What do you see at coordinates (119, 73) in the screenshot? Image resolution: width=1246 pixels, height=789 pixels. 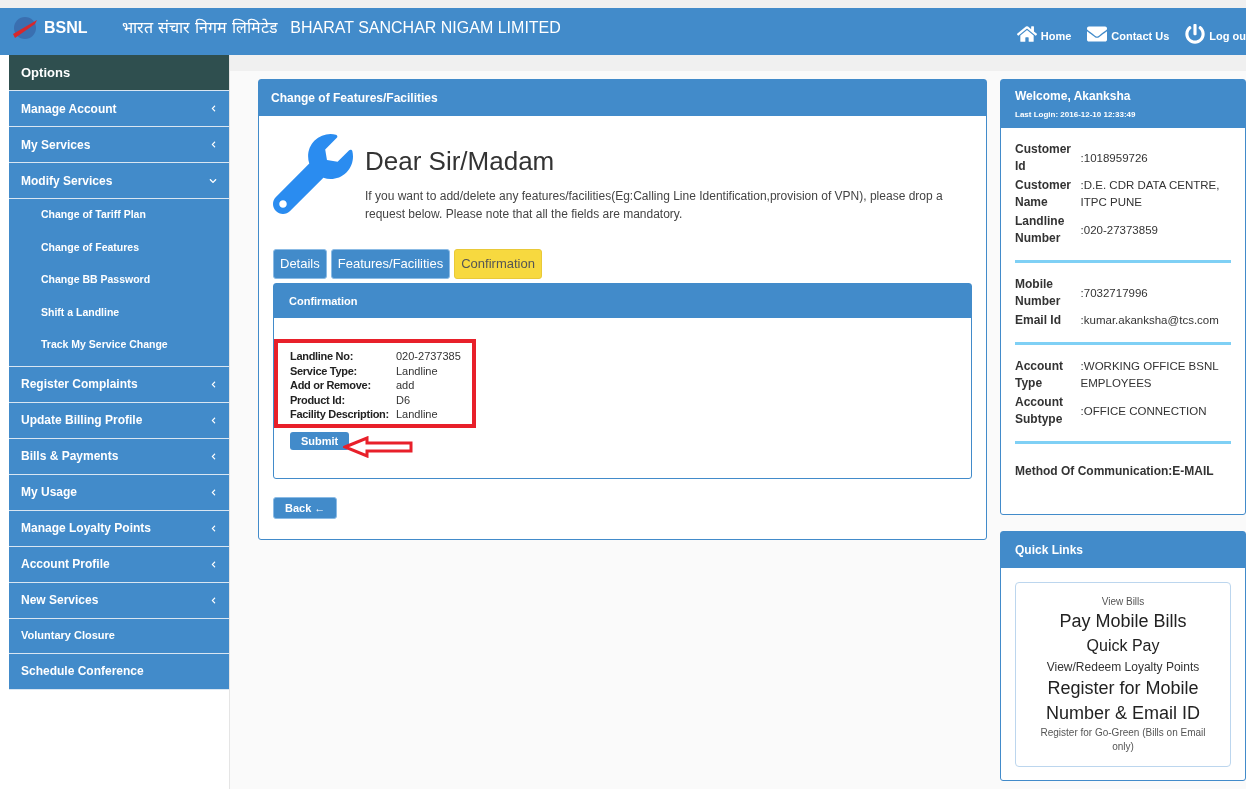 I see `sidebar-title: Options` at bounding box center [119, 73].